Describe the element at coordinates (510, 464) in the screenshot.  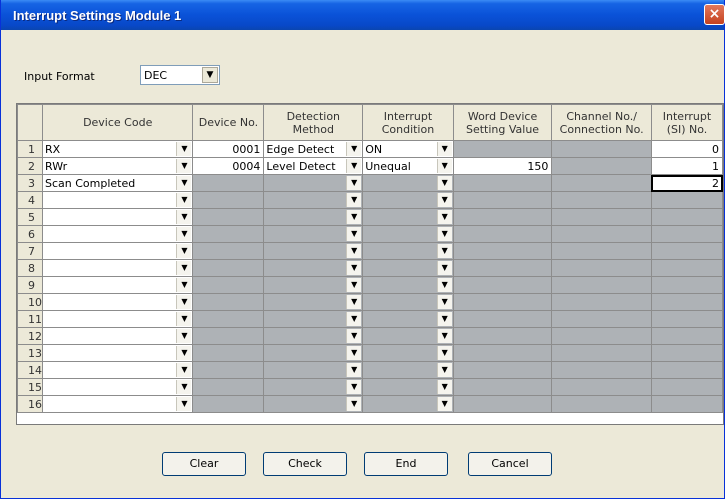
I see `cancel-button: Cancel` at that location.